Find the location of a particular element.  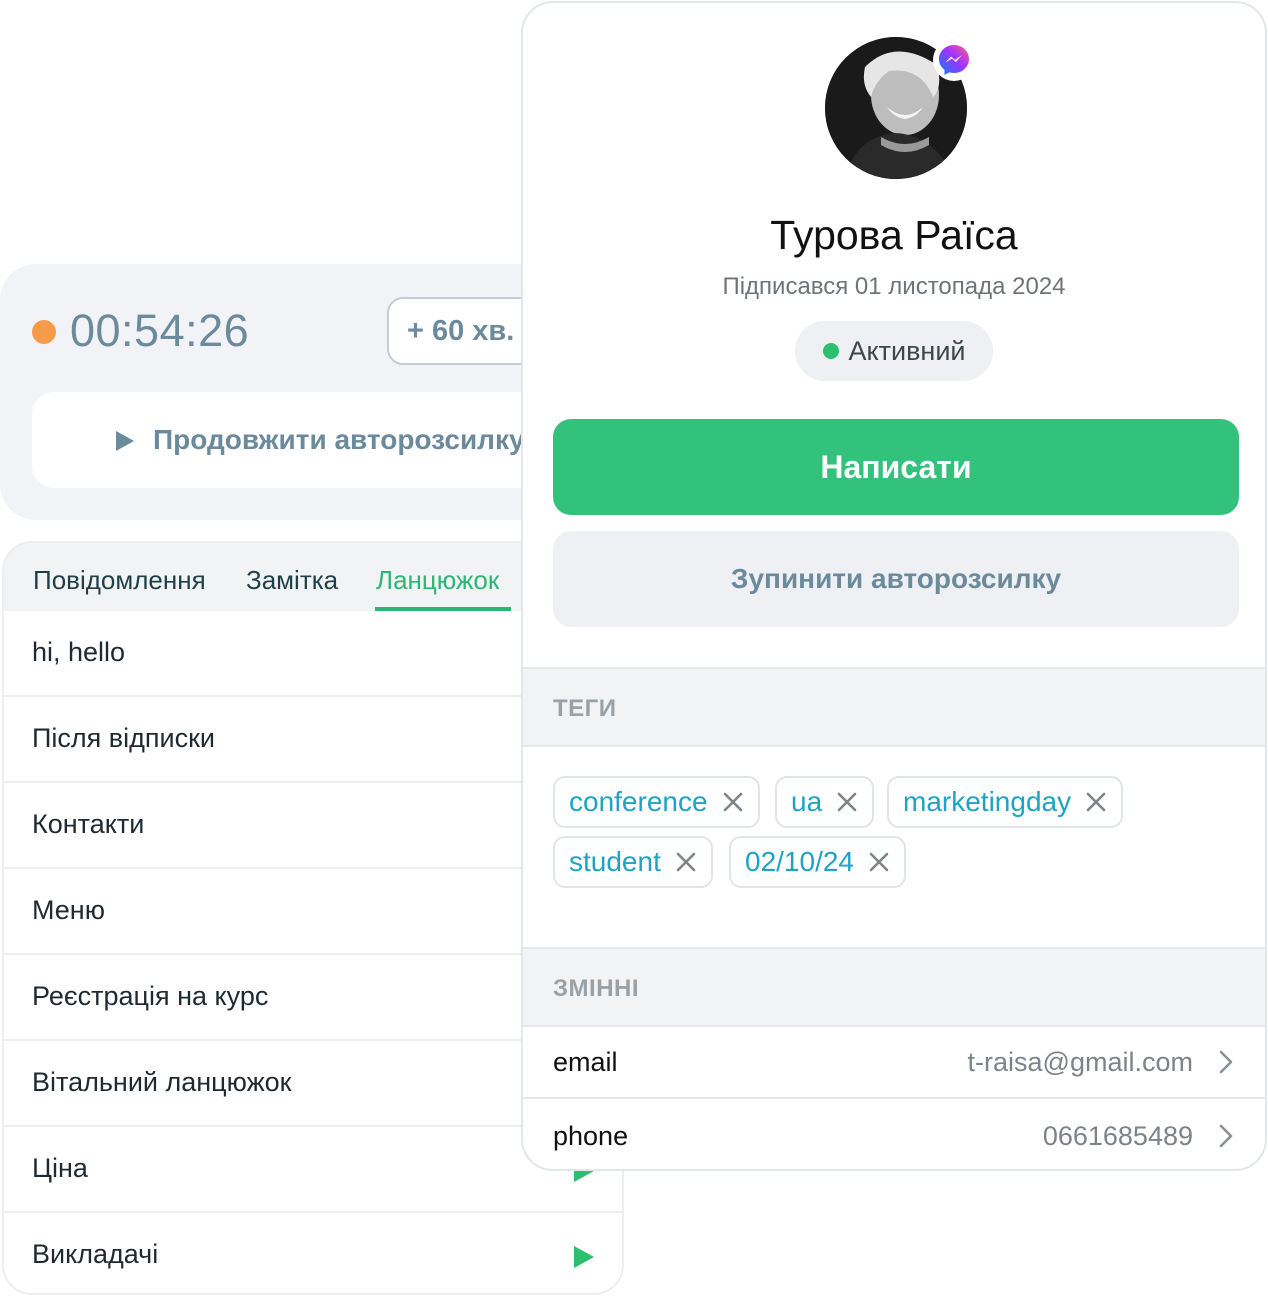

variable-value: t-raisa@gmail.com is located at coordinates (1080, 1062).